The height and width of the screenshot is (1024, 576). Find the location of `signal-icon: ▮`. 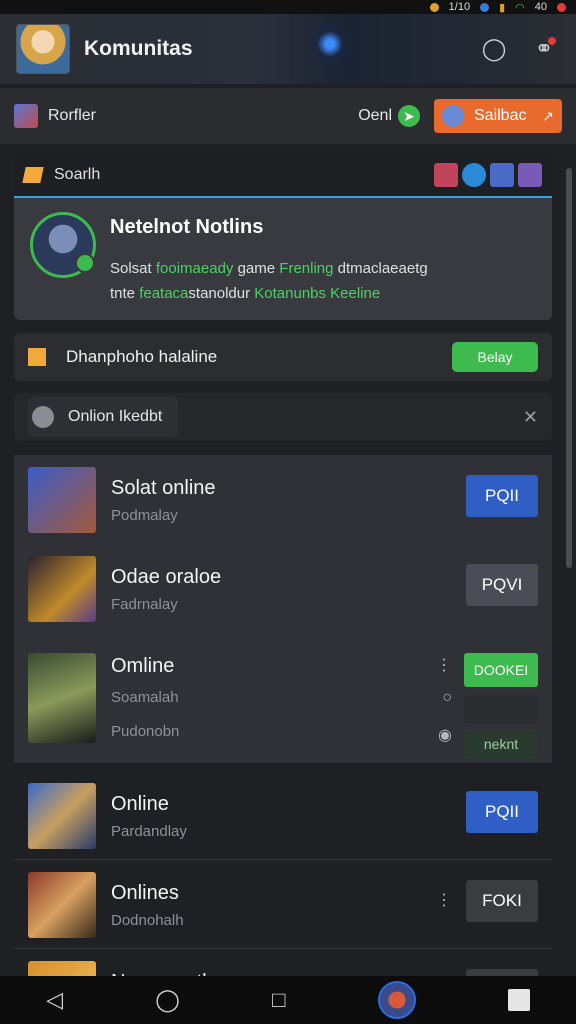

signal-icon: ▮ is located at coordinates (502, 7).